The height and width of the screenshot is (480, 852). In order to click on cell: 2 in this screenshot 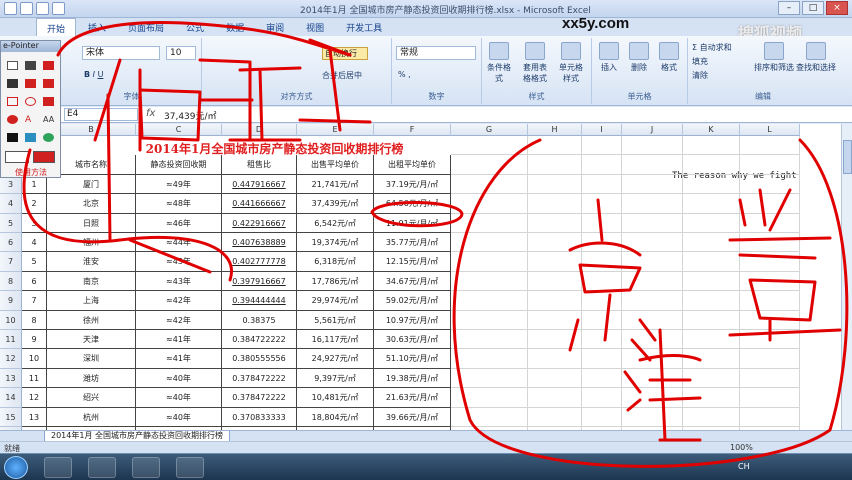, I will do `click(34, 204)`.